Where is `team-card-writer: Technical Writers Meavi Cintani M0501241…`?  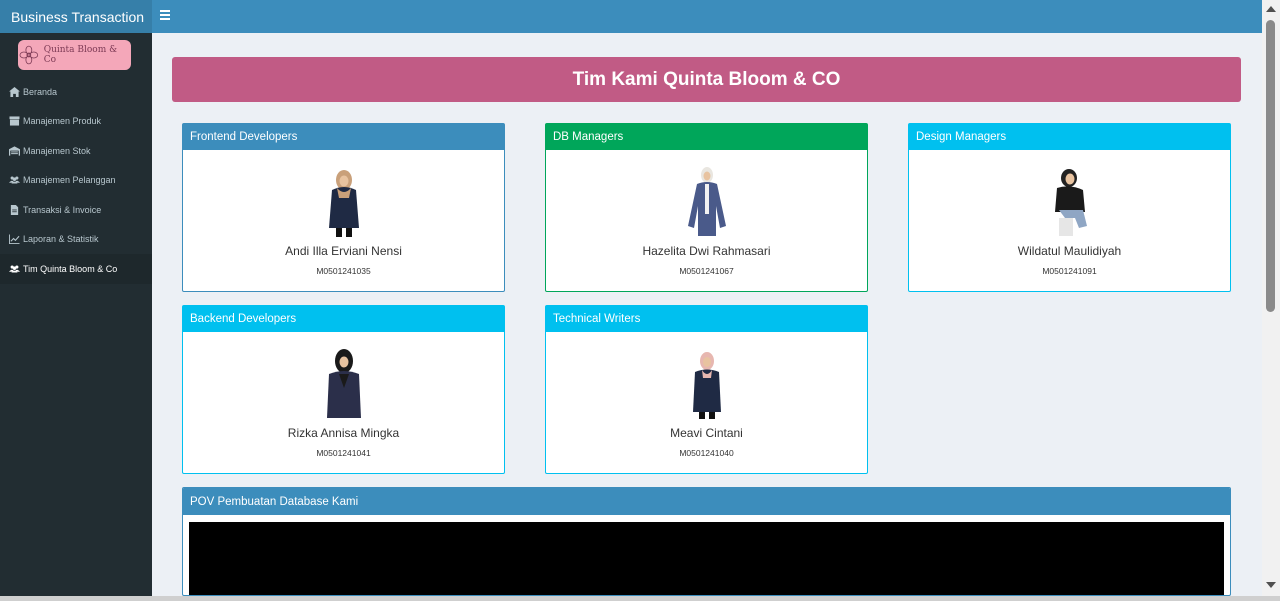 team-card-writer: Technical Writers Meavi Cintani M0501241… is located at coordinates (706, 389).